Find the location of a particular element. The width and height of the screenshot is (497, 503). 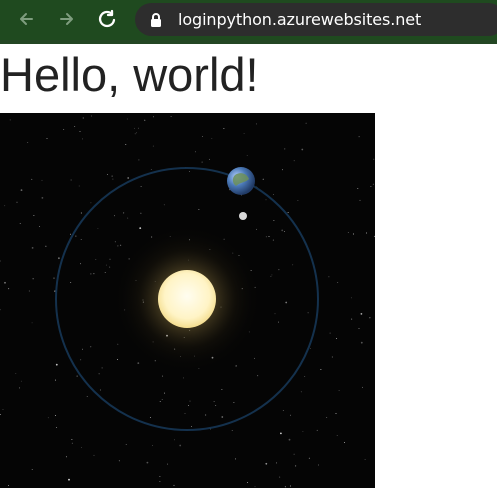

url-text: loginpython.azurewebsites.net is located at coordinates (299, 19).